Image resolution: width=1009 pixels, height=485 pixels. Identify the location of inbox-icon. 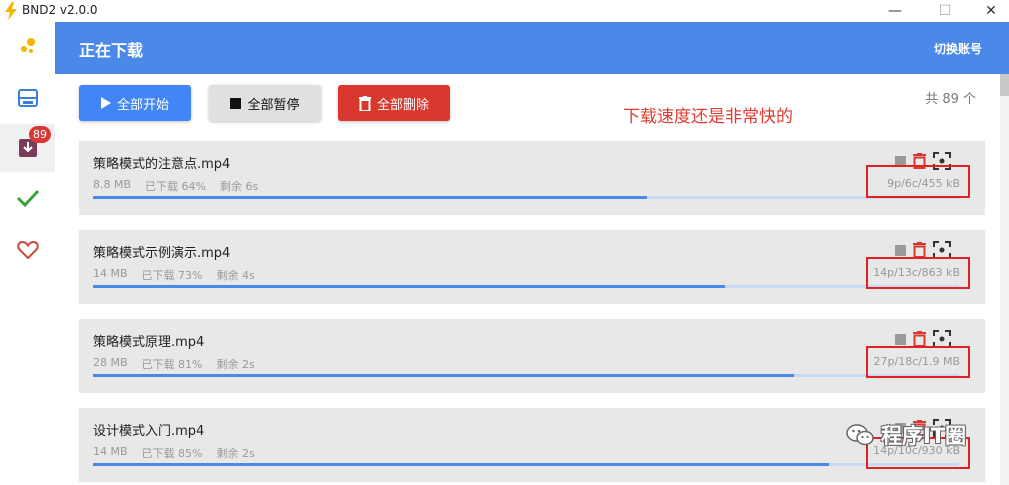
(27, 98).